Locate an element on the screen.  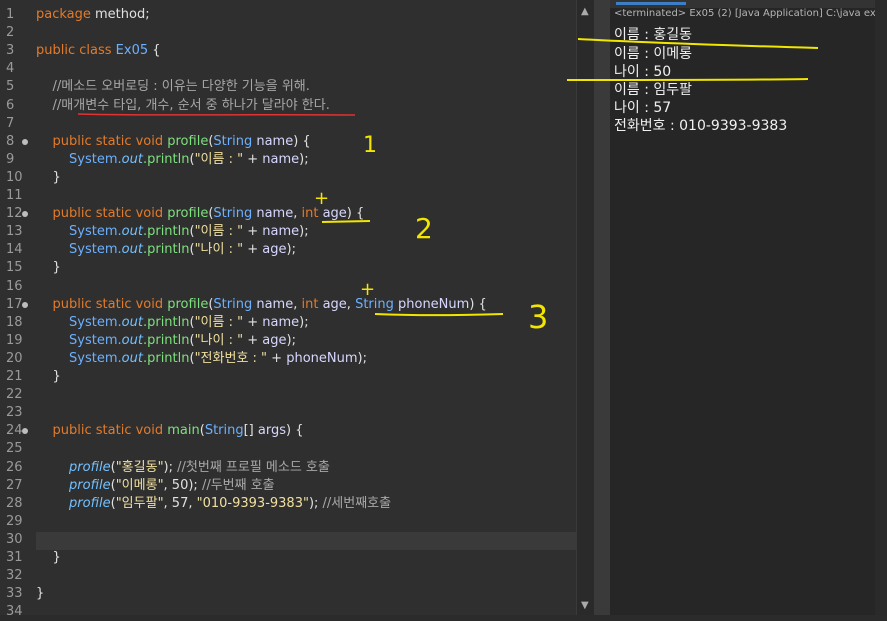
code-line: //메소드 오버로딩 : 이유는 다양한 기능을 위해. is located at coordinates (173, 87).